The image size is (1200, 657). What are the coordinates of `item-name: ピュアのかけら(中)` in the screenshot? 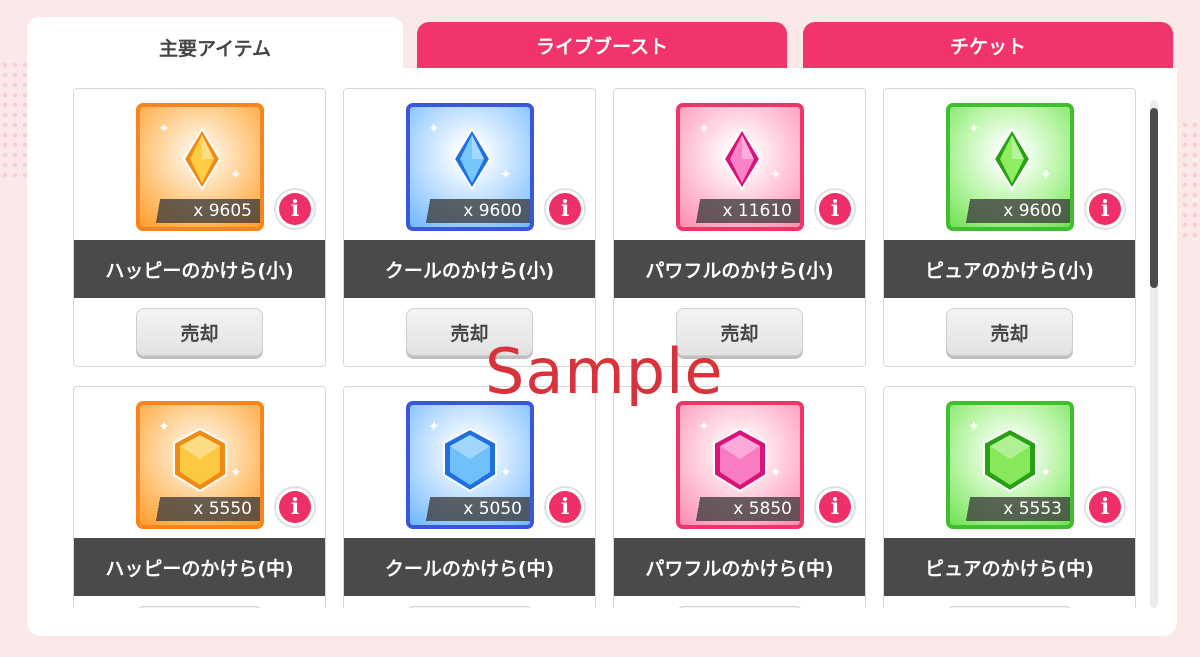 It's located at (1009, 567).